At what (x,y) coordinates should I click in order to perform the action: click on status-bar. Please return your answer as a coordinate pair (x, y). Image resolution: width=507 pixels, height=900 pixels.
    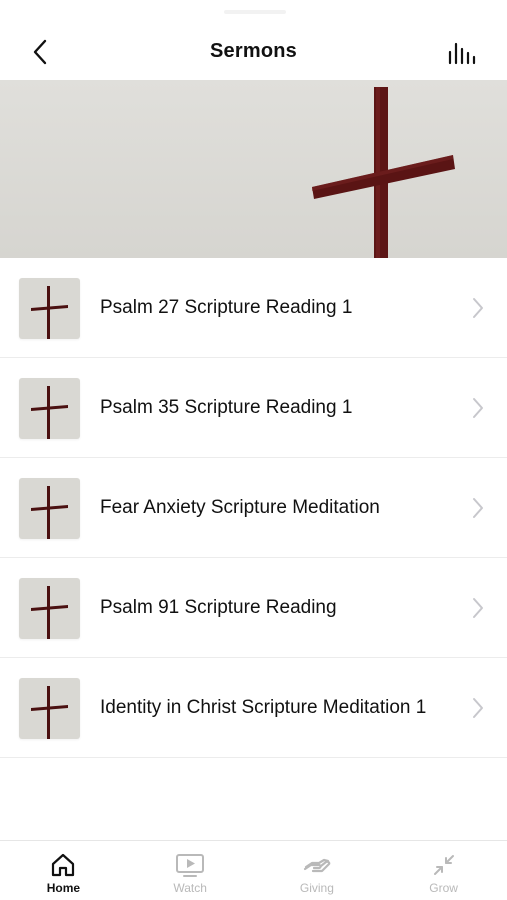
    Looking at the image, I should click on (253, 12).